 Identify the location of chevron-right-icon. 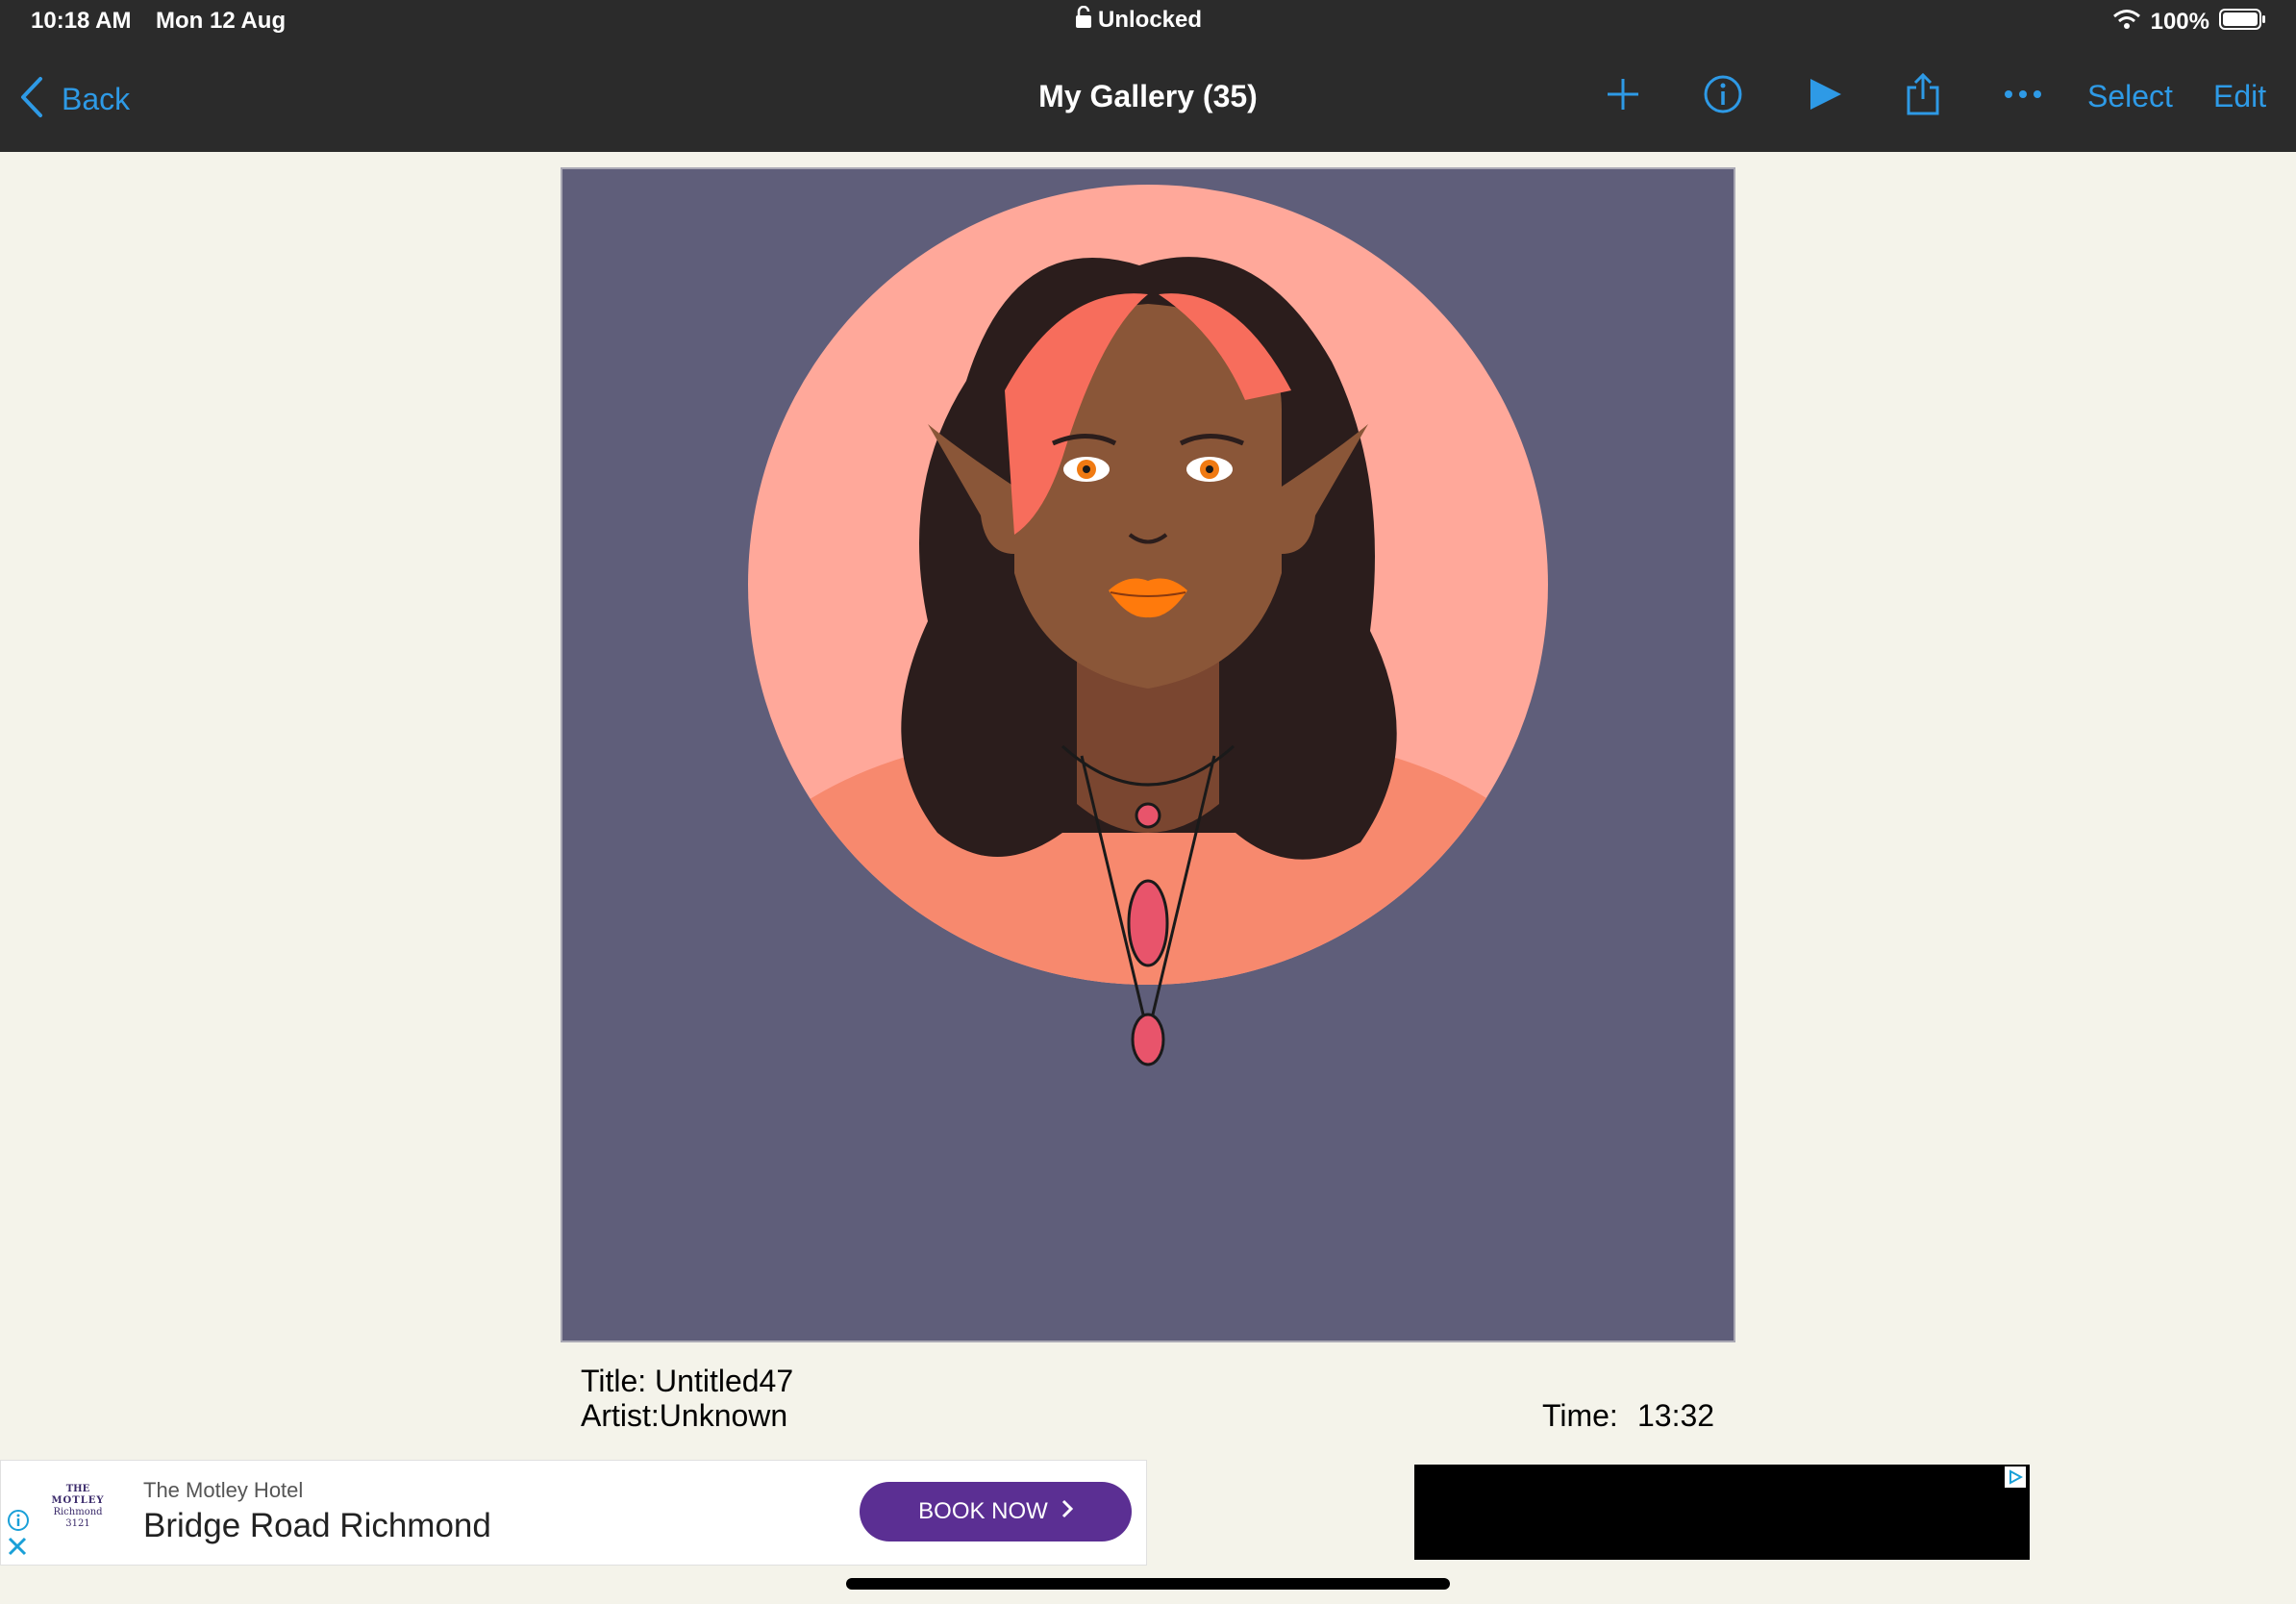
(1067, 1511).